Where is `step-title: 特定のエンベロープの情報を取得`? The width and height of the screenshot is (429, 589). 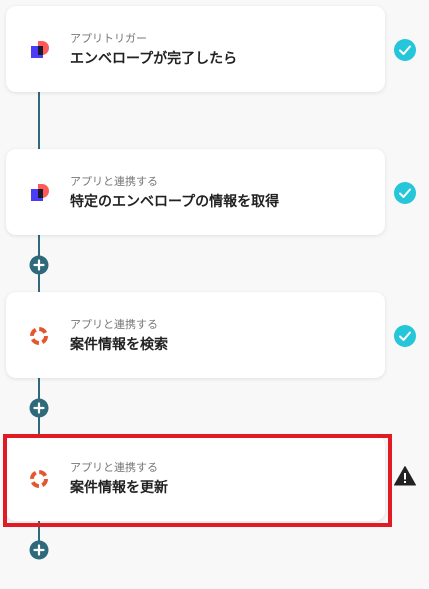
step-title: 特定のエンベロープの情報を取得 is located at coordinates (175, 202).